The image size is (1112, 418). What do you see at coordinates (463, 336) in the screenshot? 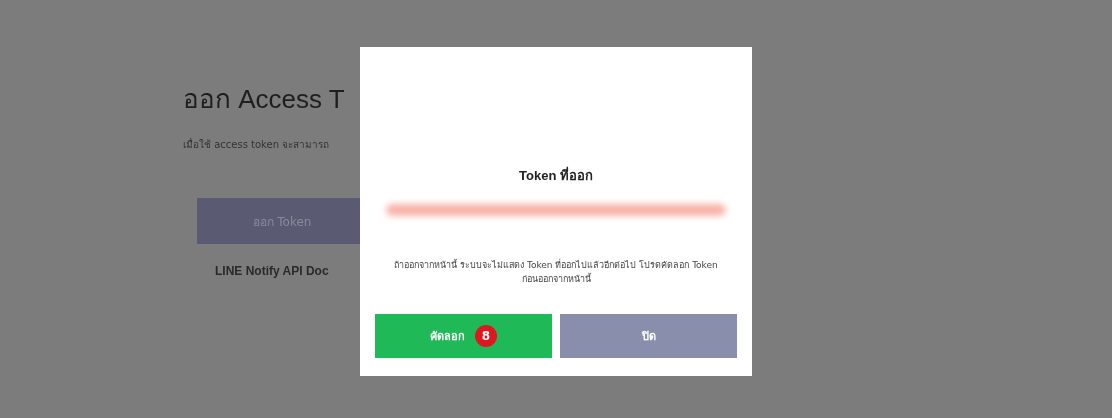
I see `copy-button: คัดลอก 8` at bounding box center [463, 336].